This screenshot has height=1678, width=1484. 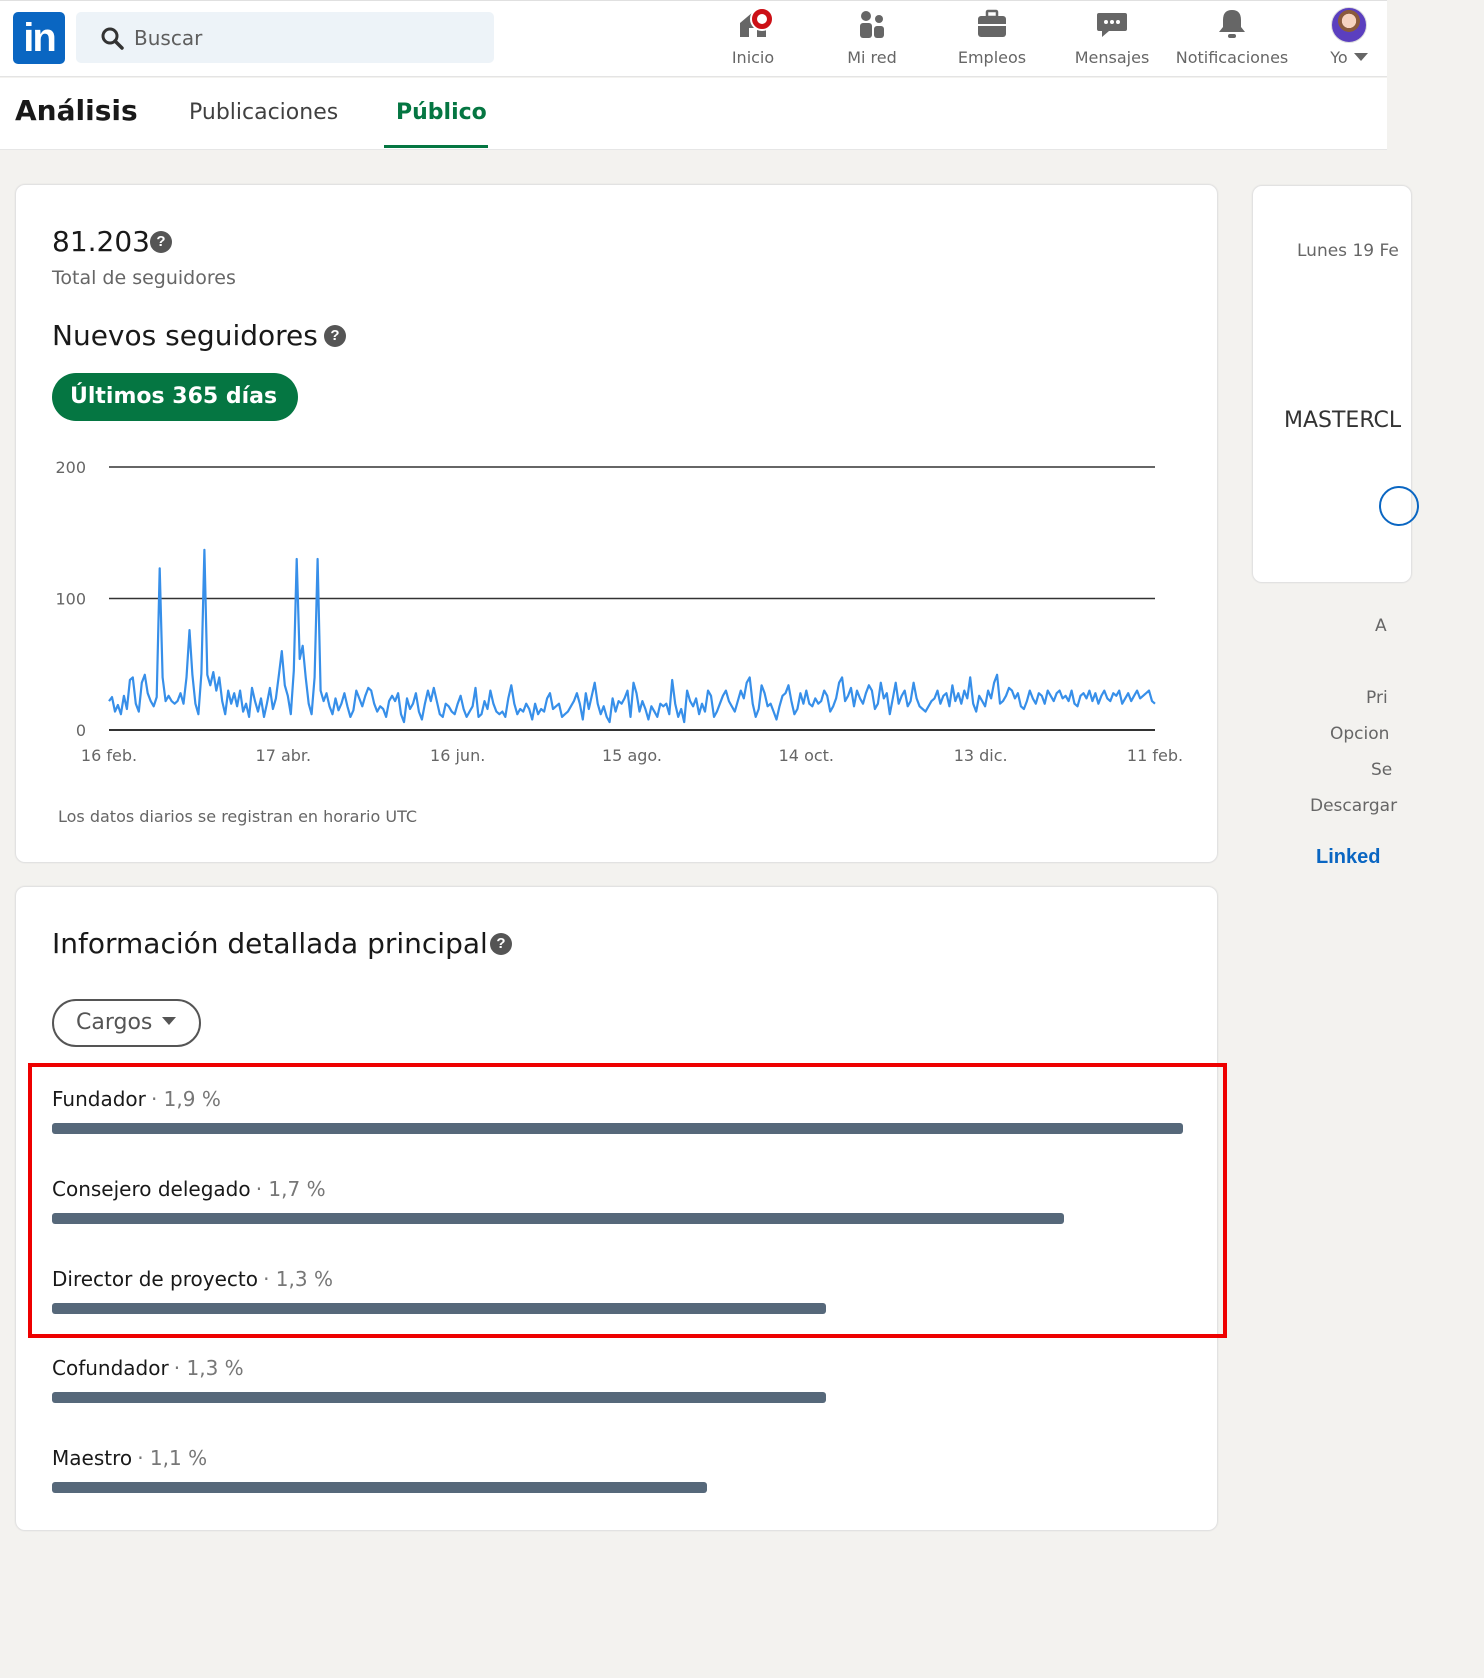 I want to click on insight-row: Maestro · 1,1 %, so click(x=622, y=1469).